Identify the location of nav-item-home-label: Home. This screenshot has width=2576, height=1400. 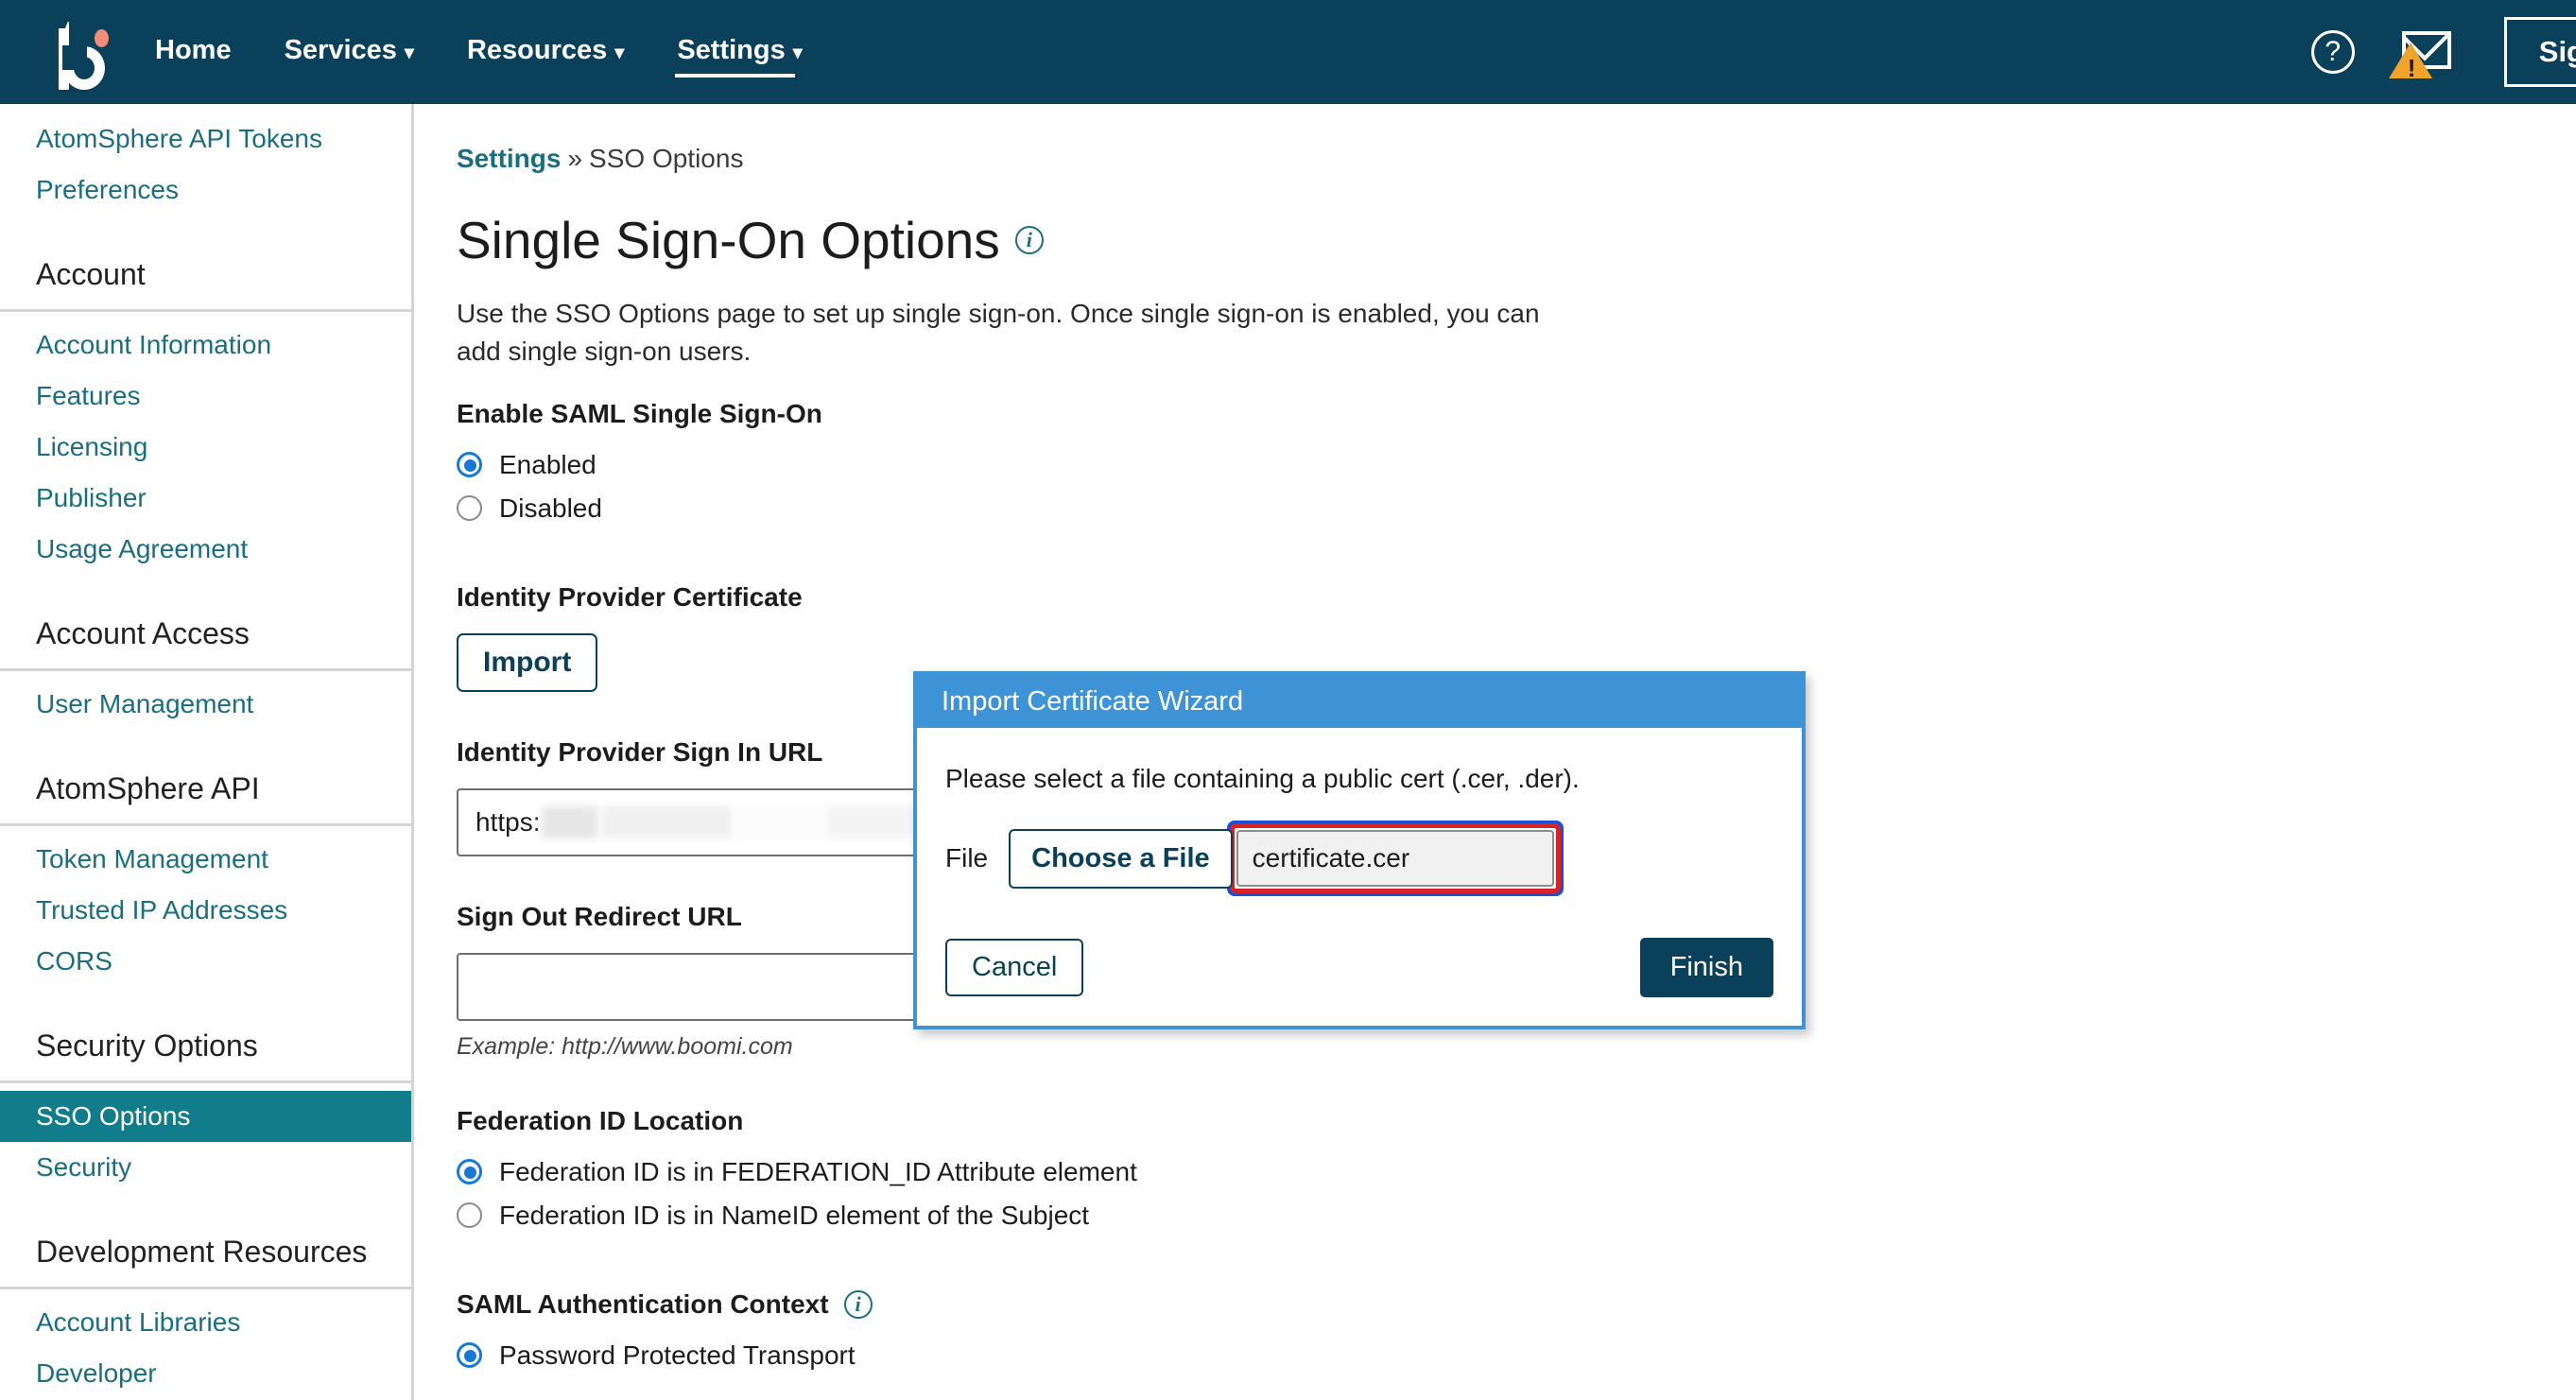
(193, 49).